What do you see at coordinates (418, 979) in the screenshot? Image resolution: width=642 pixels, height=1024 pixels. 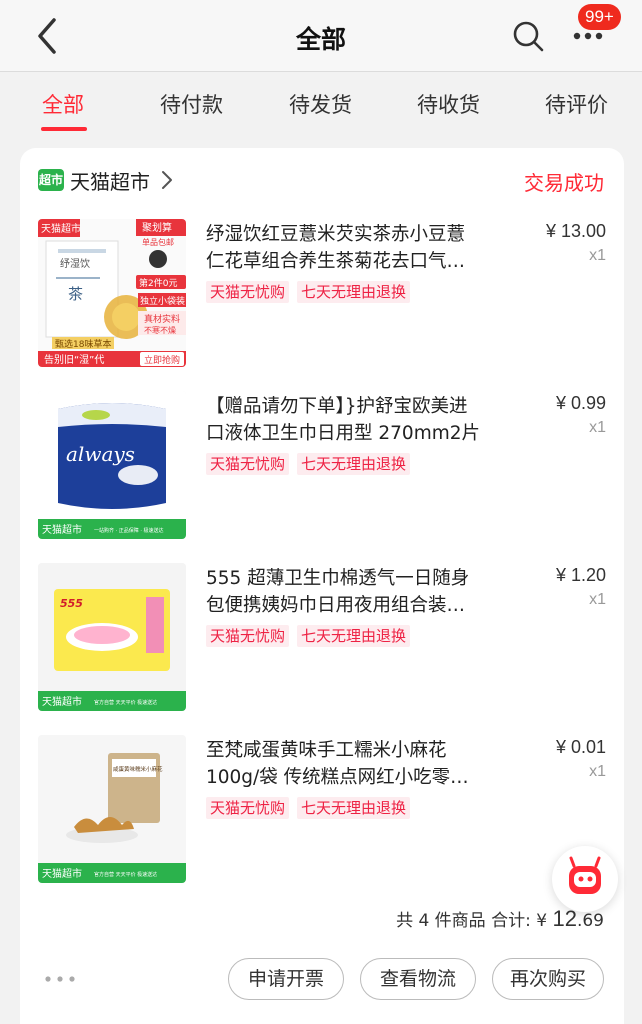 I see `view-logistics-button: 查看物流` at bounding box center [418, 979].